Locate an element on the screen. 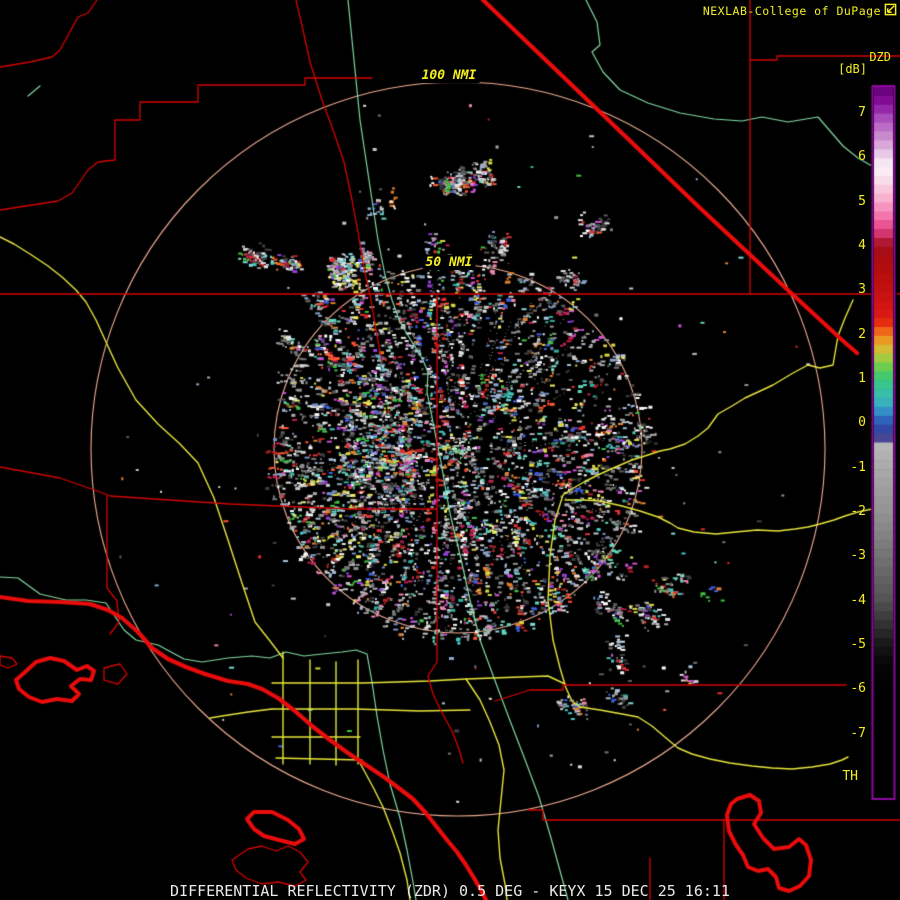 This screenshot has height=900, width=900. ring-label-100nmi: 100 NMI is located at coordinates (449, 75).